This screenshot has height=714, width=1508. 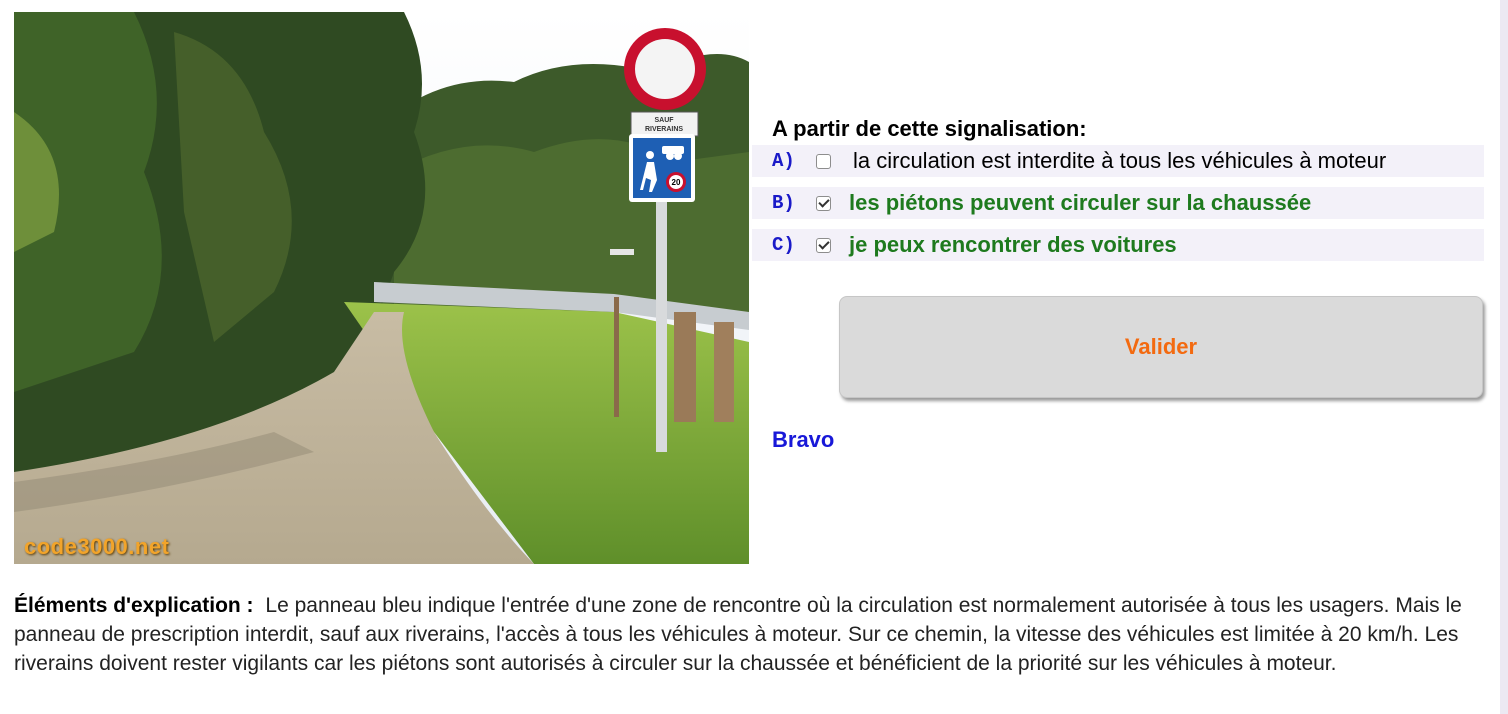 What do you see at coordinates (97, 546) in the screenshot?
I see `watermark-text: code3000.net` at bounding box center [97, 546].